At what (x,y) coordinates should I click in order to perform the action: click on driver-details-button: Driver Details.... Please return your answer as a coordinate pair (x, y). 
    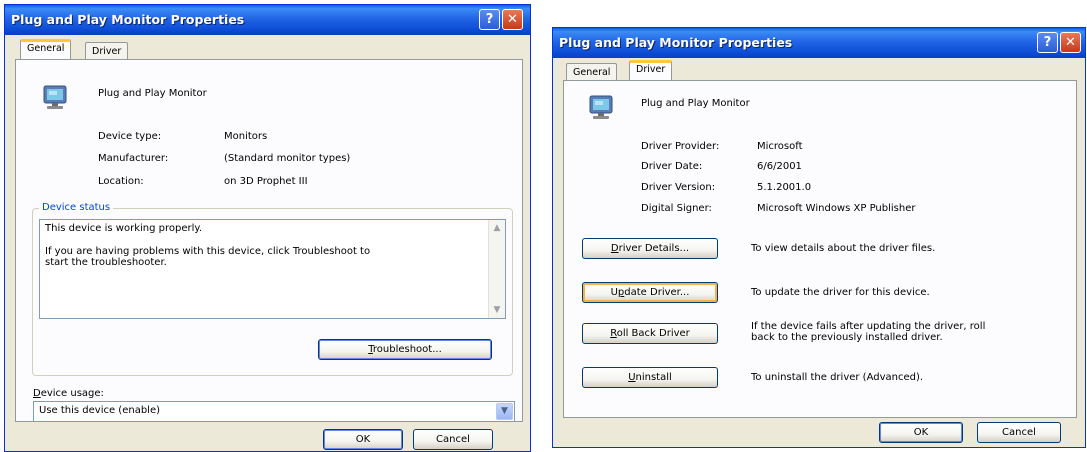
    Looking at the image, I should click on (650, 248).